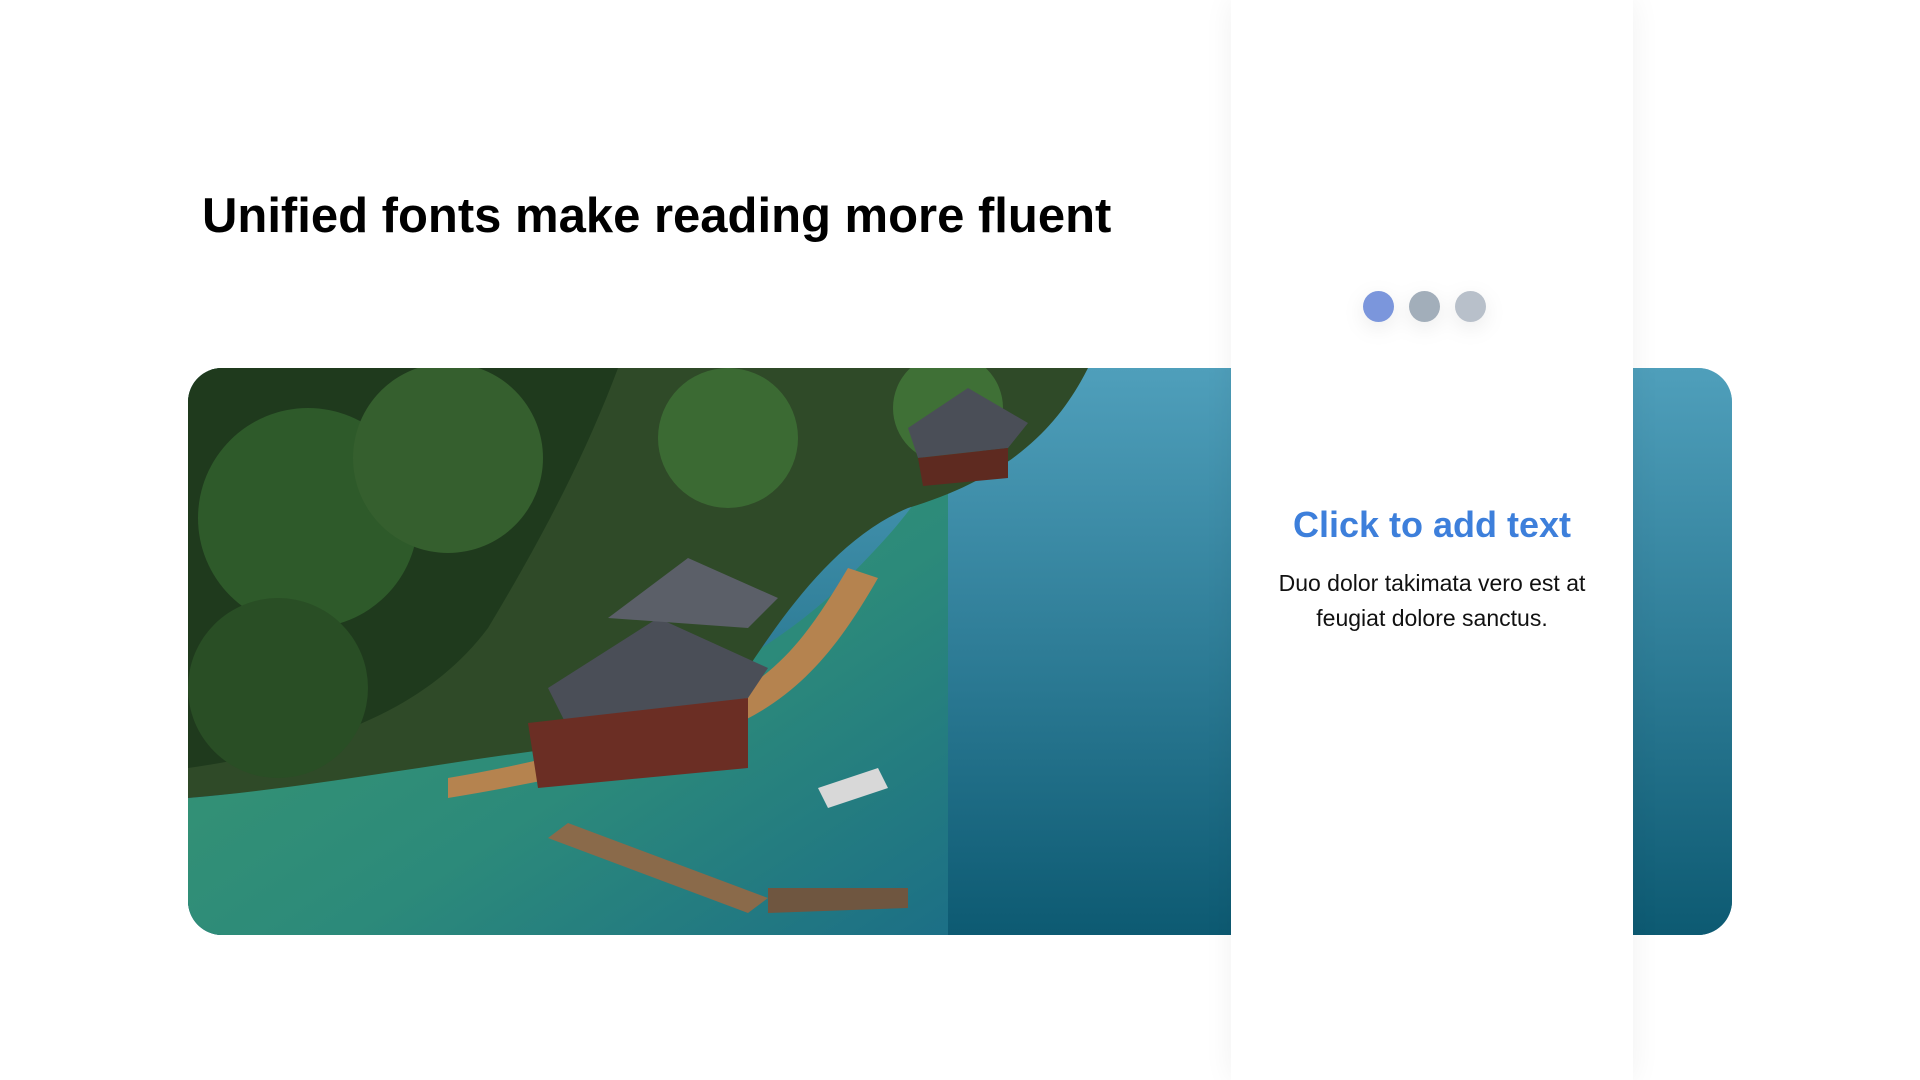 This screenshot has width=1920, height=1080. What do you see at coordinates (1432, 525) in the screenshot?
I see `panel-heading: Click to add text` at bounding box center [1432, 525].